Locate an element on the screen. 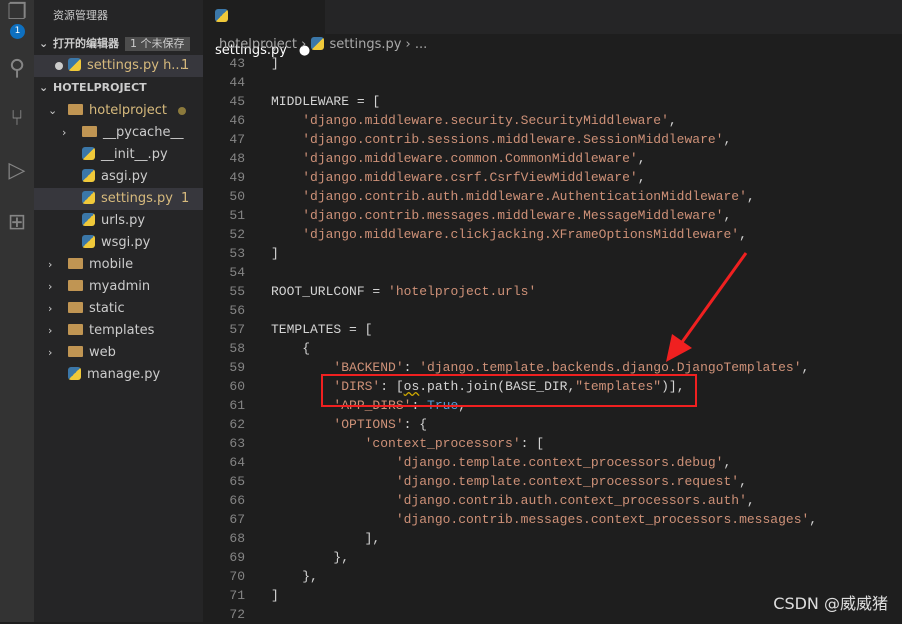 The height and width of the screenshot is (624, 902). annotation-arrow-icon is located at coordinates (707, 307).